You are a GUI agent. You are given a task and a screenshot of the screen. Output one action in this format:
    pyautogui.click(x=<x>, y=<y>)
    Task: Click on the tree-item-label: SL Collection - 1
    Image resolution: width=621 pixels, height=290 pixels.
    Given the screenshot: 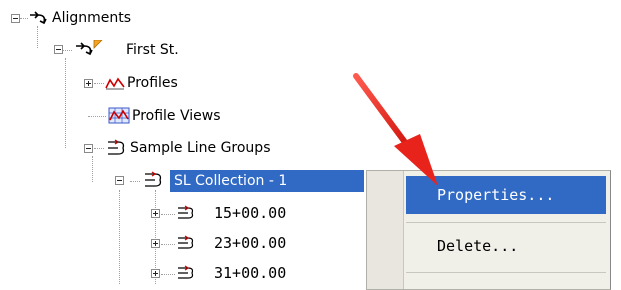 What is the action you would take?
    pyautogui.click(x=231, y=181)
    